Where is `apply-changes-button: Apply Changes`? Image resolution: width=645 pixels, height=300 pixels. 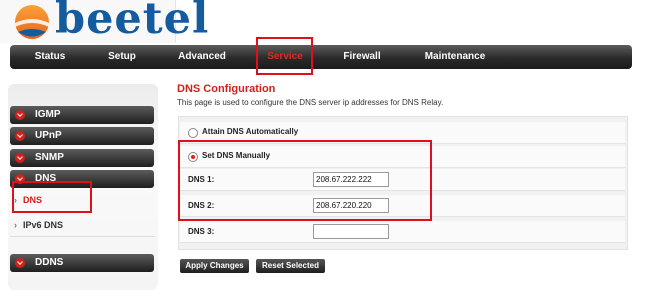 apply-changes-button: Apply Changes is located at coordinates (214, 266).